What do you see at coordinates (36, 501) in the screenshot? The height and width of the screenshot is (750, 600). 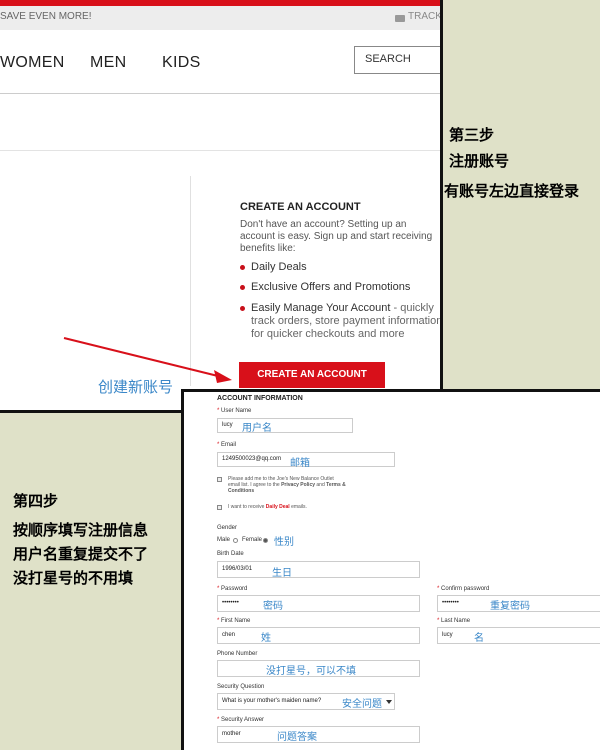 I see `step4-title: 第四步` at bounding box center [36, 501].